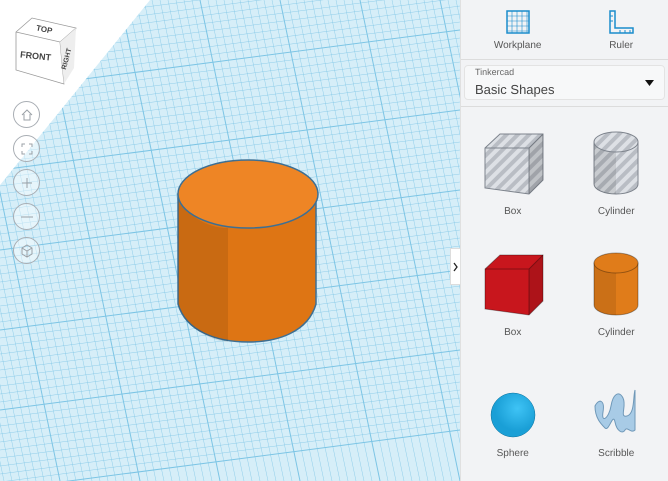 This screenshot has height=481, width=668. I want to click on cylinder-object, so click(248, 251).